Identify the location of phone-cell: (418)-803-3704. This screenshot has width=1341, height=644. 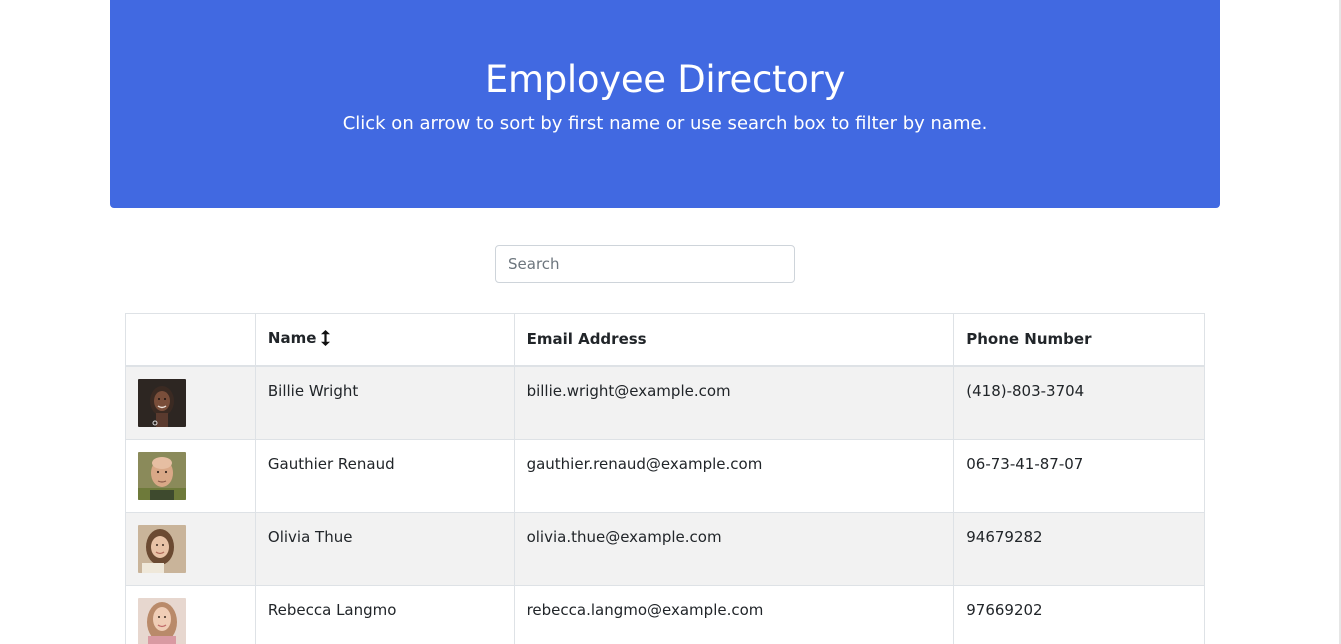
(1079, 402).